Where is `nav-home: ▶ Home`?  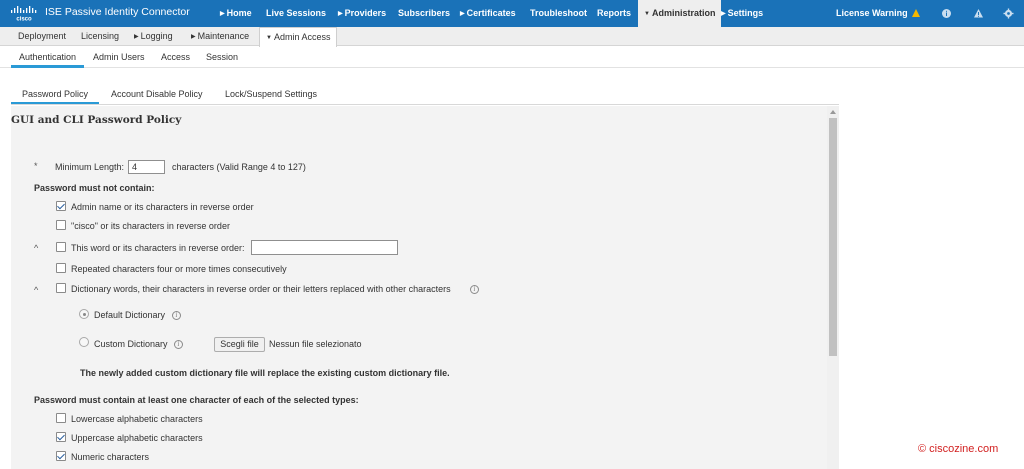
nav-home: ▶ Home is located at coordinates (236, 13).